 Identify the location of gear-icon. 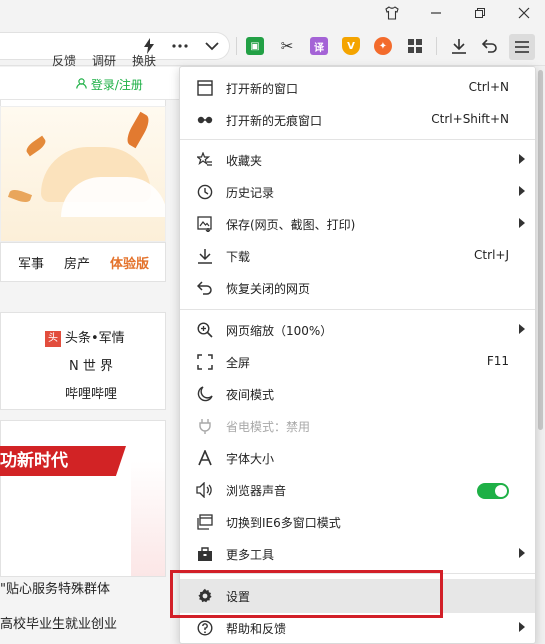
(205, 596).